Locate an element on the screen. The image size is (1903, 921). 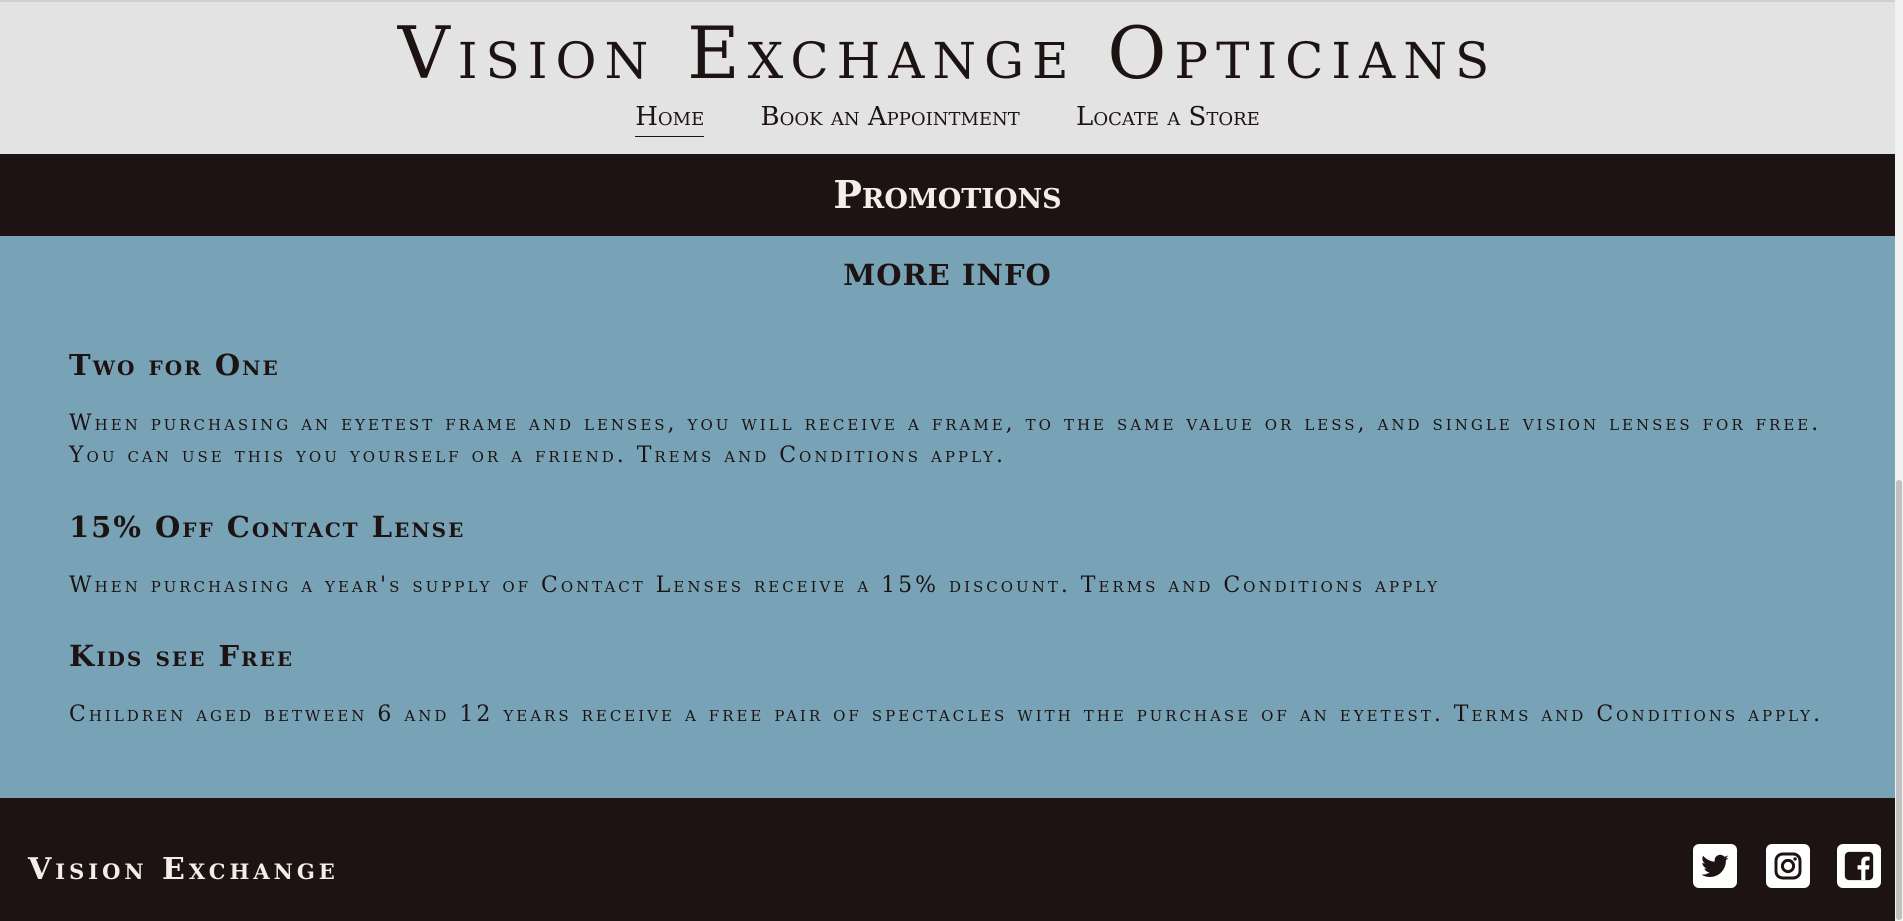
facebook-icon is located at coordinates (1859, 866).